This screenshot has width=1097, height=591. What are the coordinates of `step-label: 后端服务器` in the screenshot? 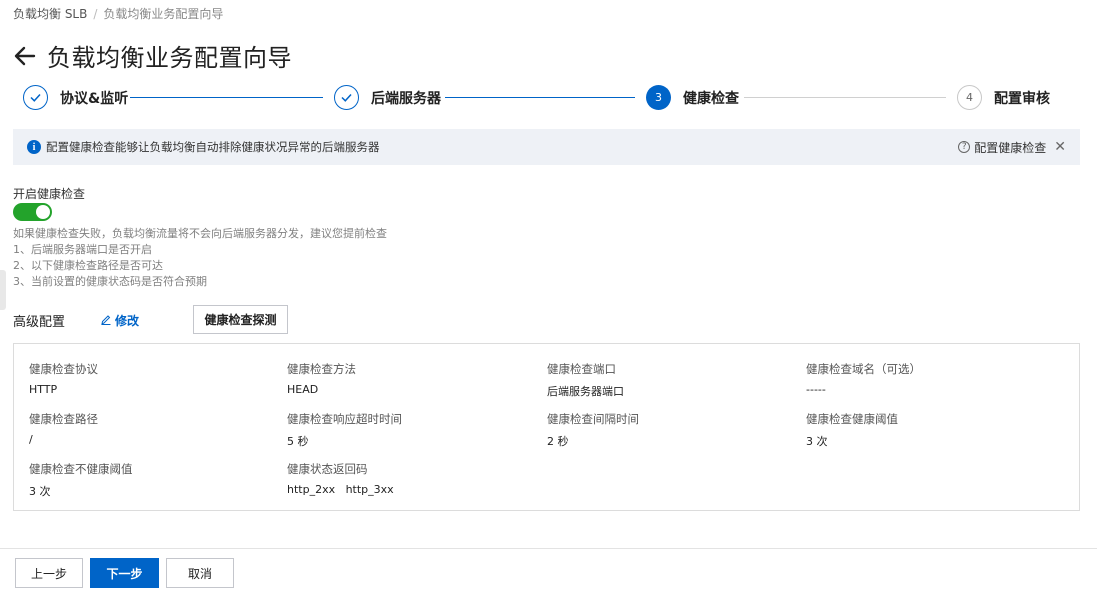 It's located at (406, 98).